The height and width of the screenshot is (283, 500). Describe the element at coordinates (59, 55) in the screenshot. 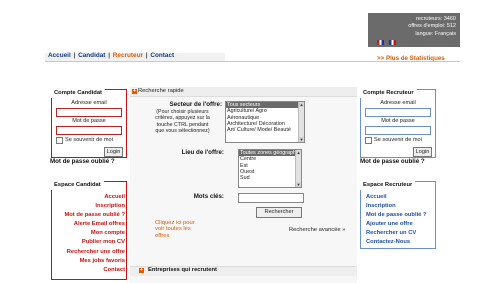

I see `nav-accueil: Accueil` at that location.